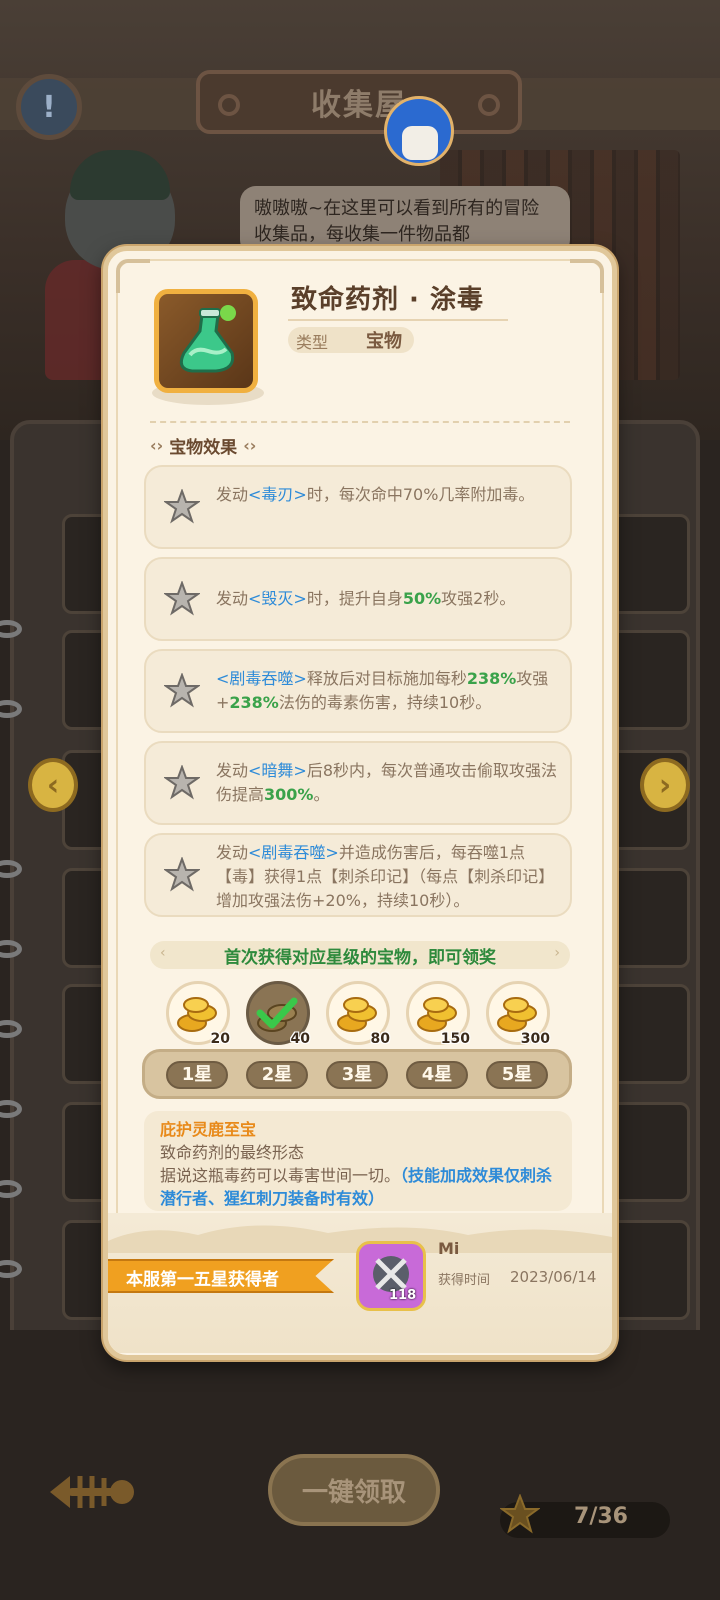 This screenshot has width=720, height=1600. I want to click on effect-text: 发动<暗舞>后8秒内，每次普通攻击偷取攻强法伤提高300%。, so click(387, 782).